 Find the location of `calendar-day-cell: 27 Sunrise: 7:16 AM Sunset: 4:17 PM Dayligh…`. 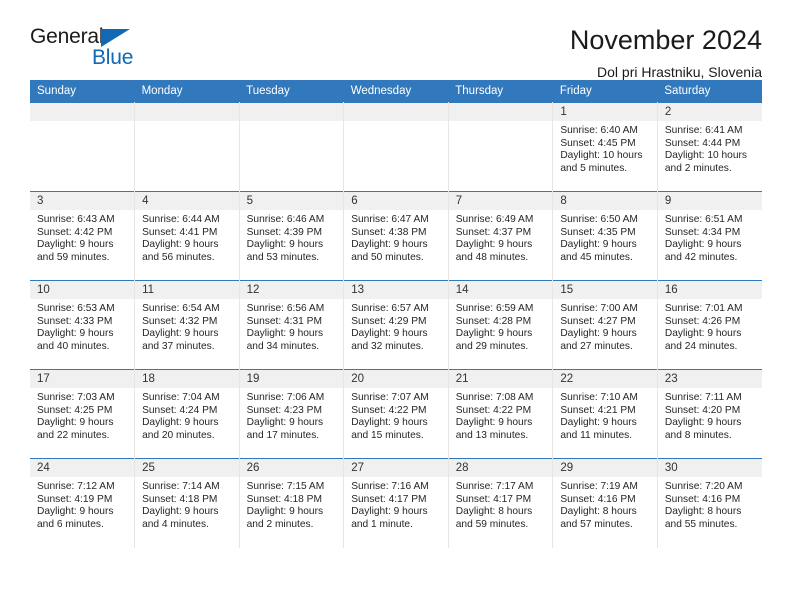

calendar-day-cell: 27 Sunrise: 7:16 AM Sunset: 4:17 PM Dayligh… is located at coordinates (396, 503).